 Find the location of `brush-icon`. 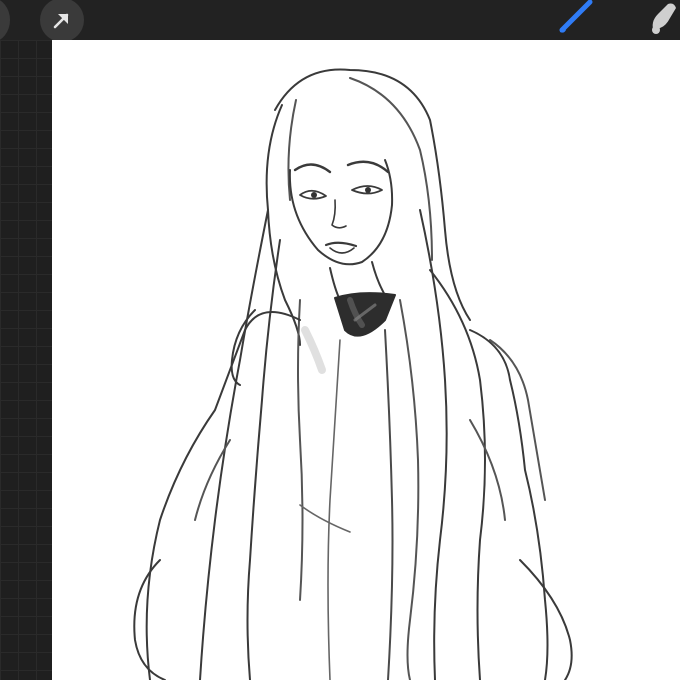

brush-icon is located at coordinates (576, 16).